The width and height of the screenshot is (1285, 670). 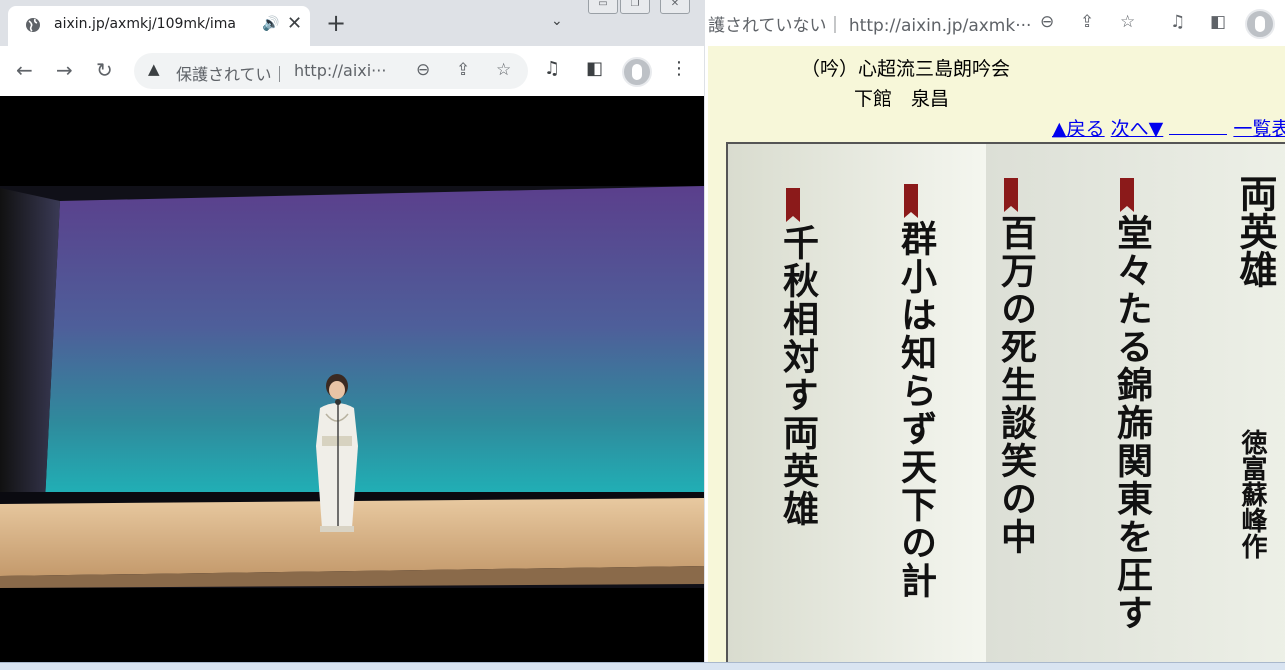 I want to click on close-window-button: ✕, so click(x=675, y=7).